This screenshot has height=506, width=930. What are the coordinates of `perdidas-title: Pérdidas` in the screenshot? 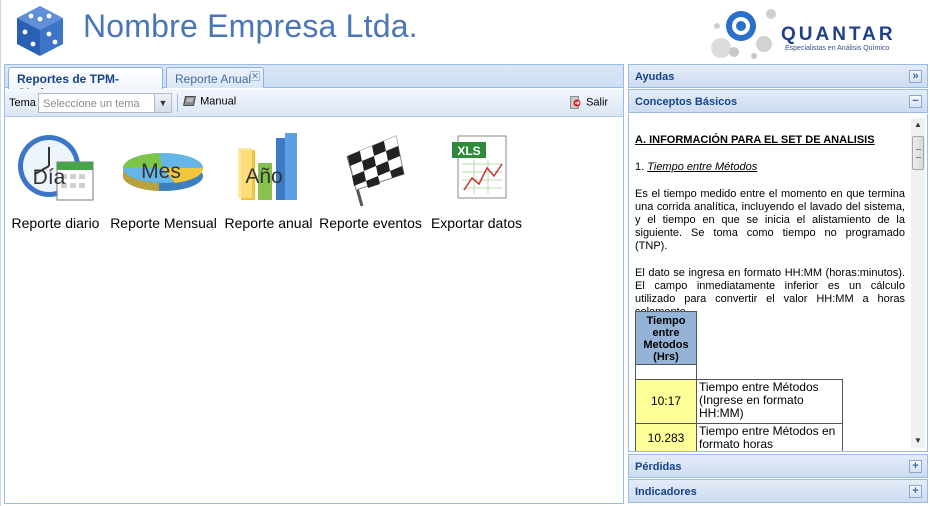 It's located at (658, 467).